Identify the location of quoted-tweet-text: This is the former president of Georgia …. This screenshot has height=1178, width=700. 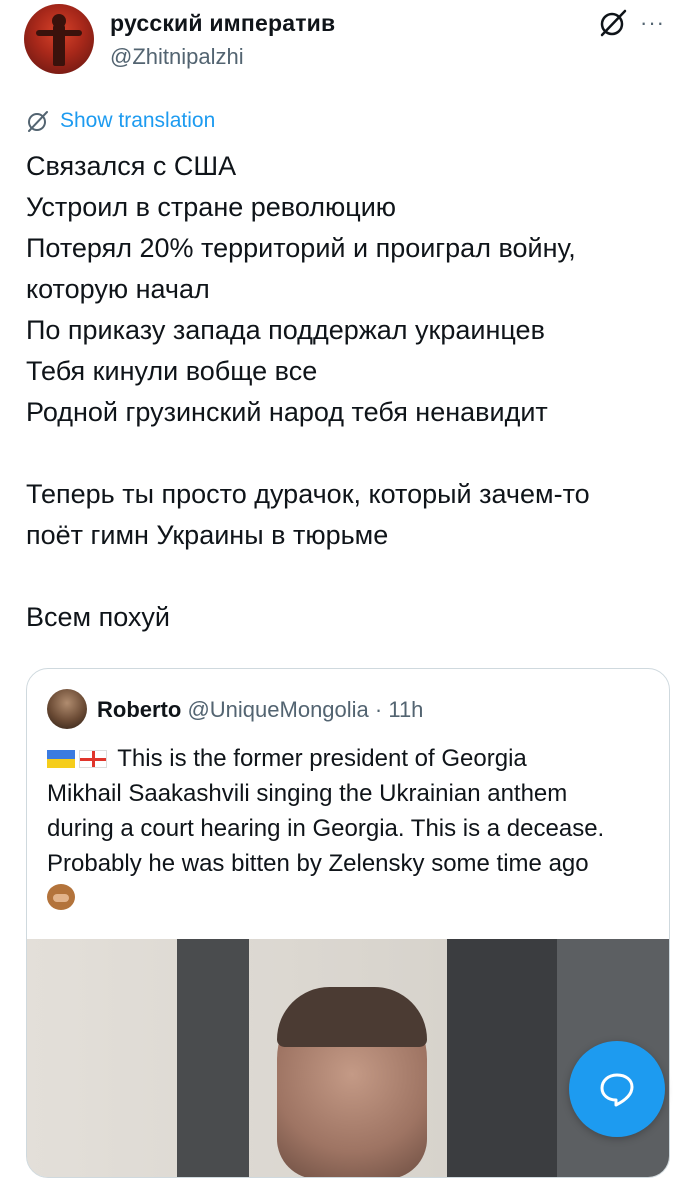
(352, 828).